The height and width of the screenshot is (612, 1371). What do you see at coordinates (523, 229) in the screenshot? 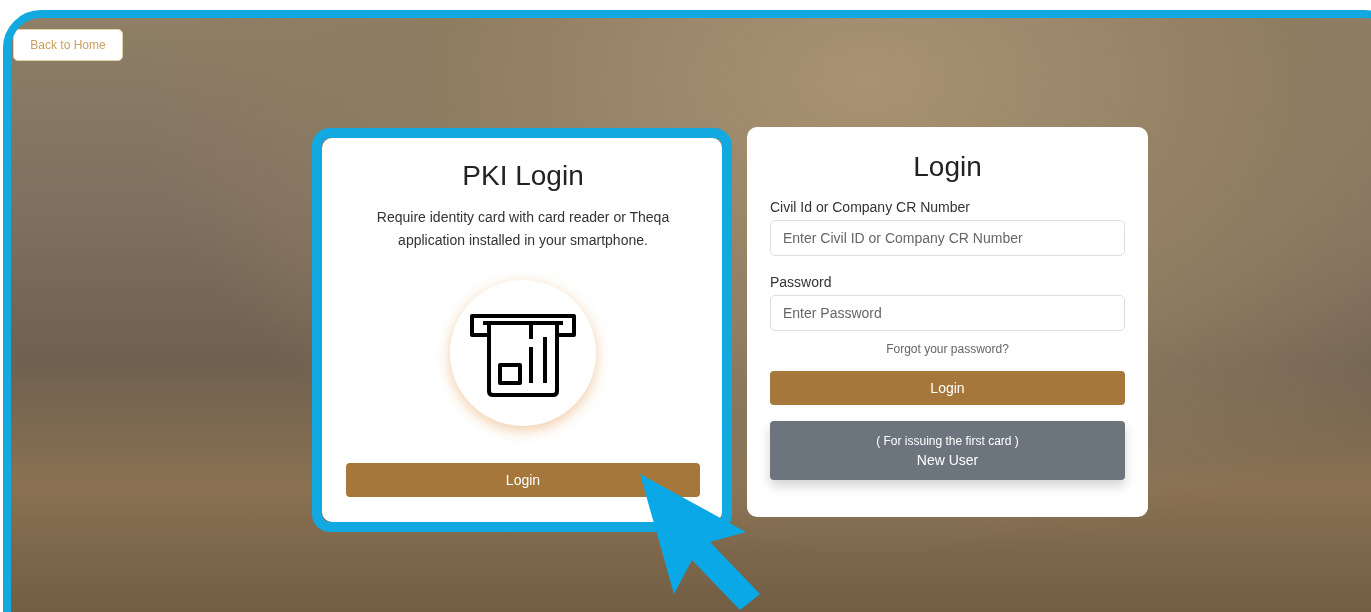
I see `card-description: Require identity card with card reader or Theqa application installed in your smartphone.` at bounding box center [523, 229].